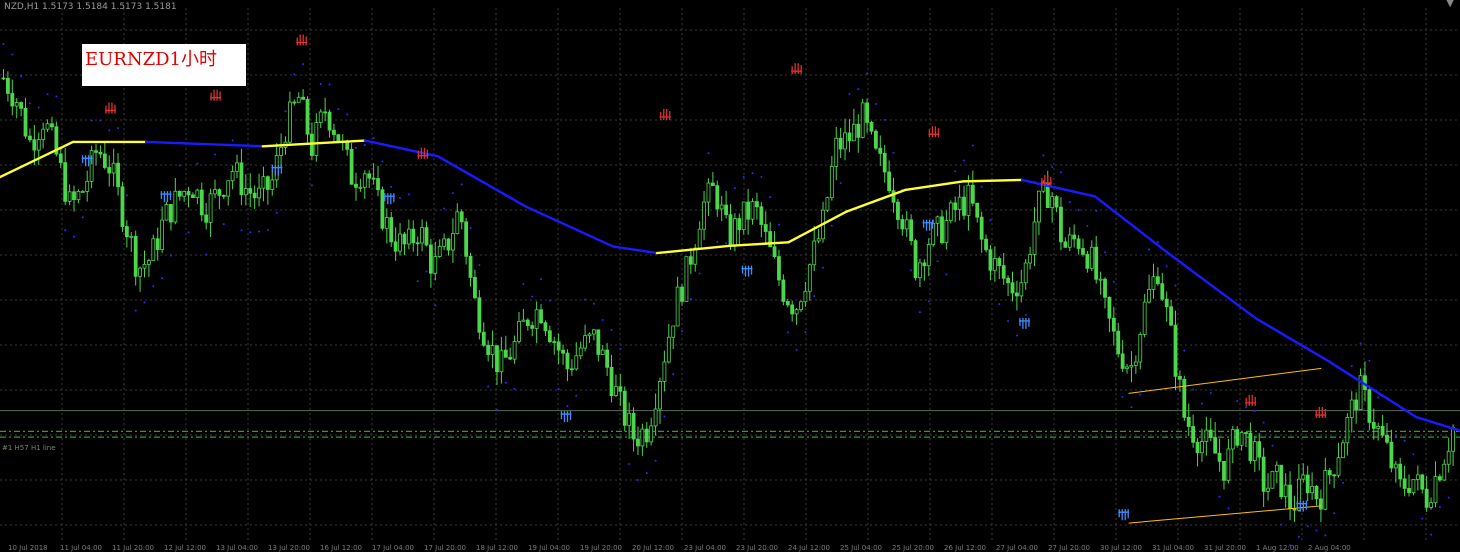  Describe the element at coordinates (164, 65) in the screenshot. I see `chart-title-label: EURNZD1小时` at that location.